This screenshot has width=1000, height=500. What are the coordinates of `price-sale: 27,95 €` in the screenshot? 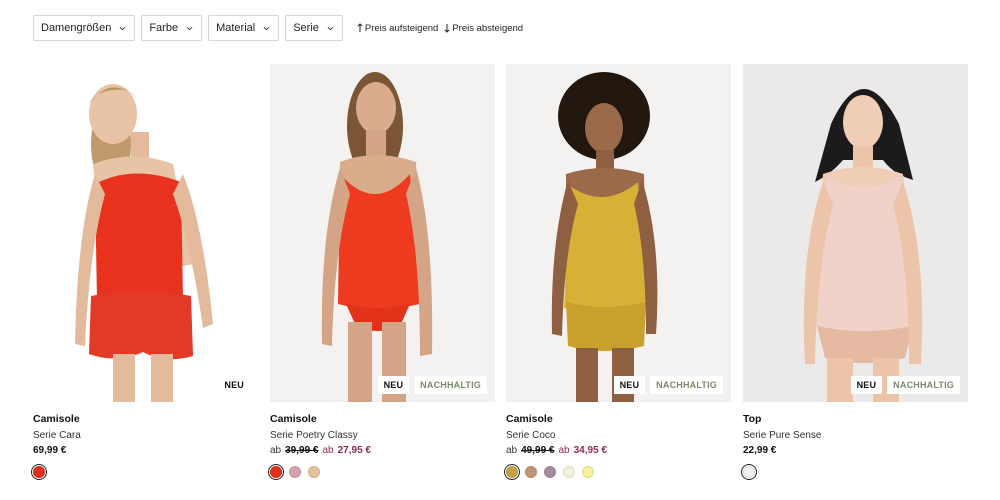 It's located at (354, 450).